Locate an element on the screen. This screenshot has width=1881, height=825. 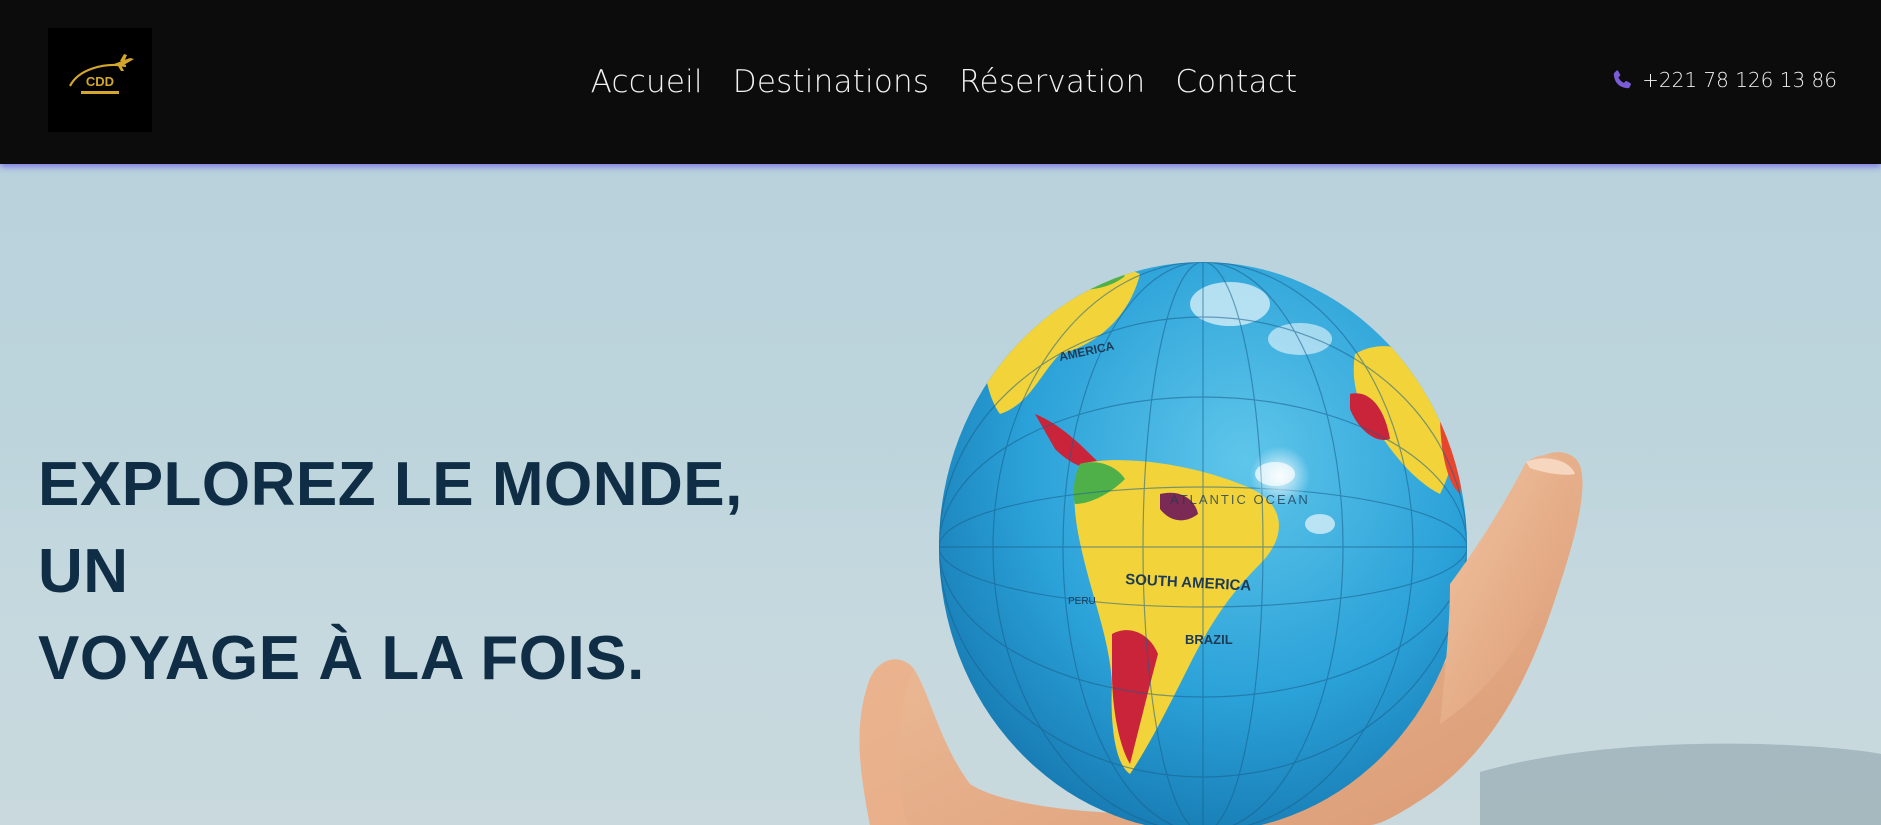
logo-text: CDD is located at coordinates (100, 81).